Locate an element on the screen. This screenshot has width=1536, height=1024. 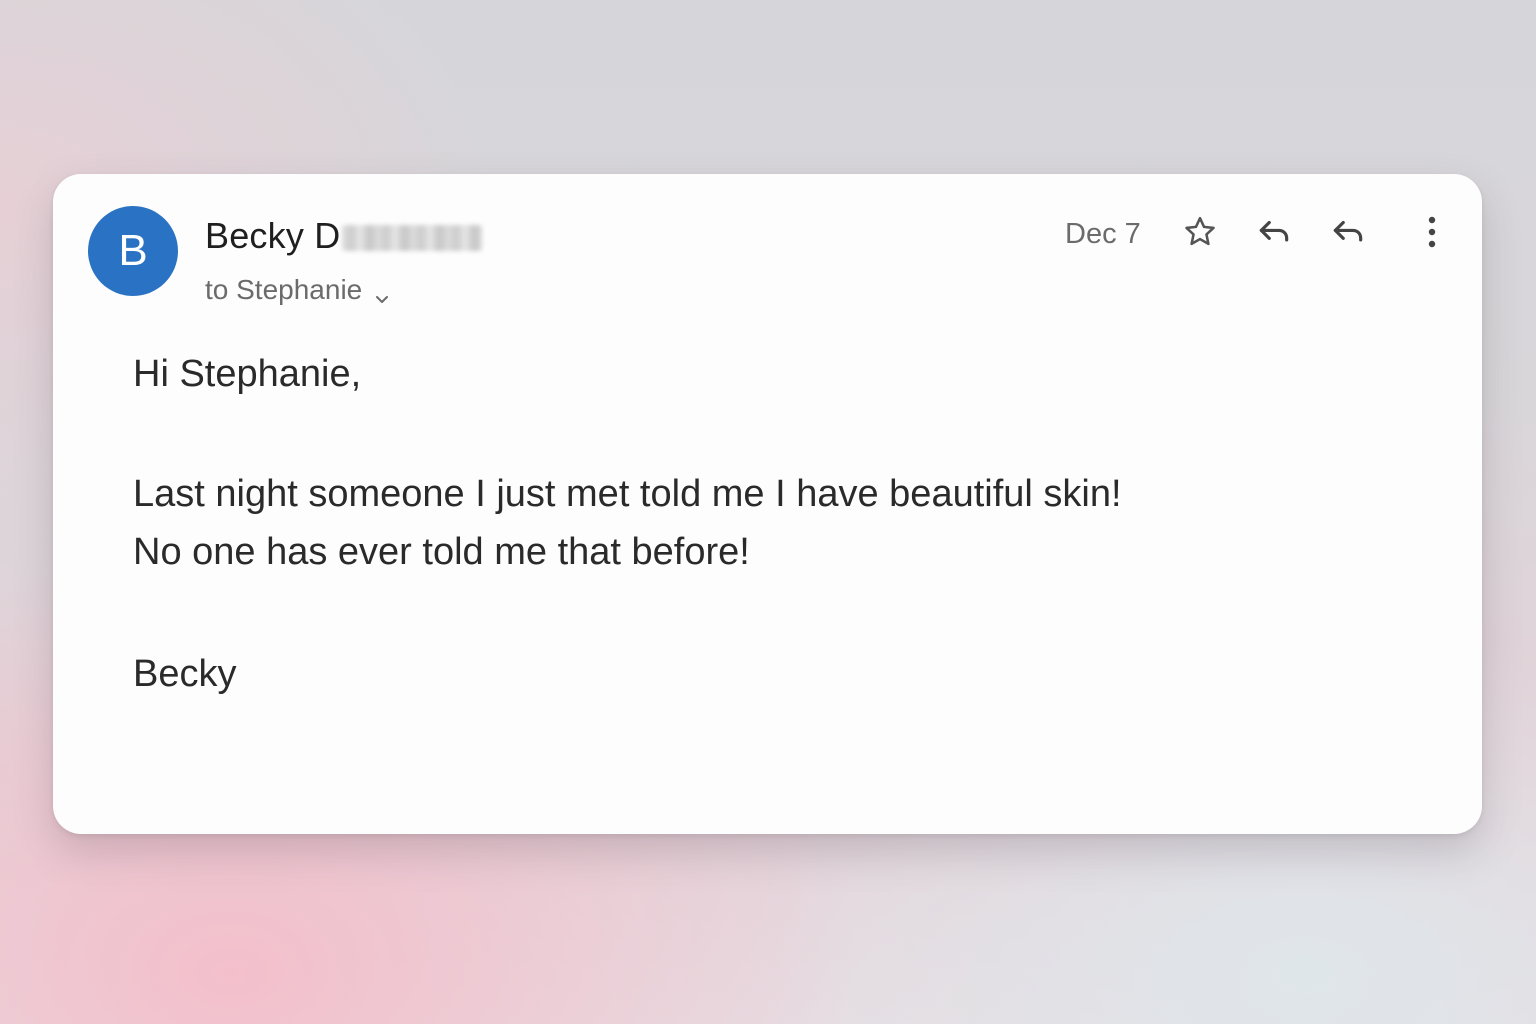
reply-button is located at coordinates (1274, 232).